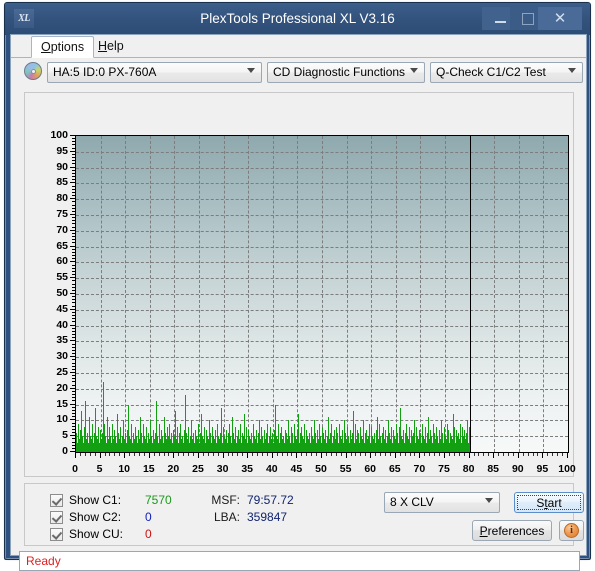  Describe the element at coordinates (148, 517) in the screenshot. I see `legend-value: 0` at that location.